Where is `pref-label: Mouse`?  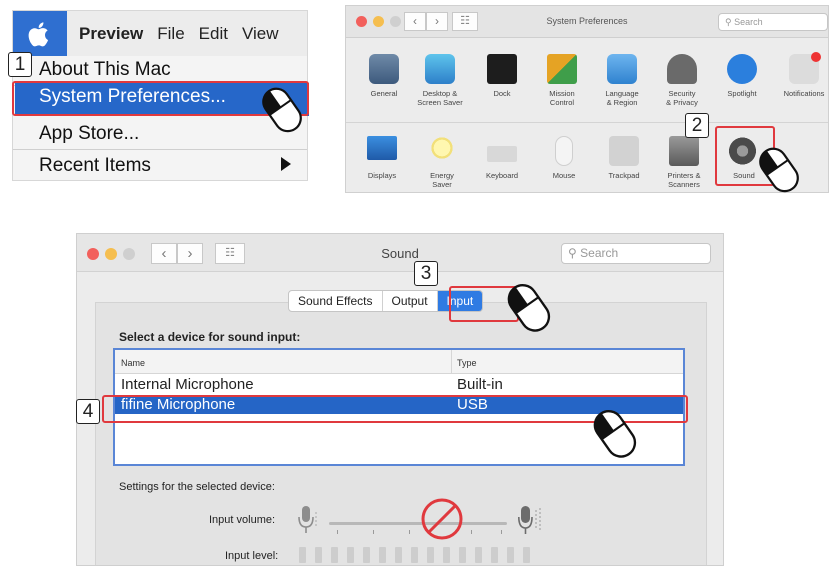
pref-label: Mouse is located at coordinates (564, 175).